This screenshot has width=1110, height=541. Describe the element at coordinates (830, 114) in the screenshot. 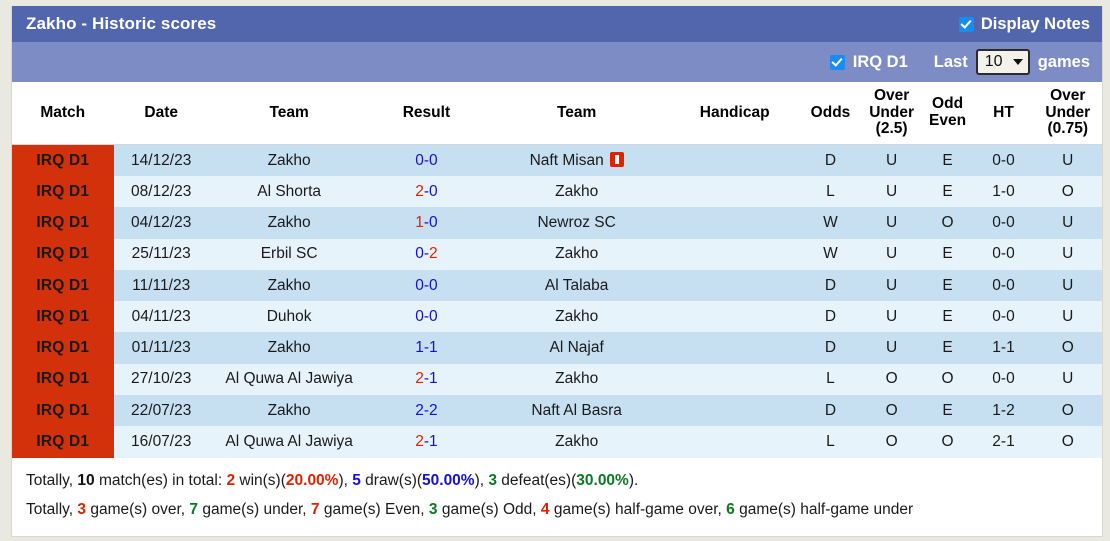

I see `col-header-odds: Odds` at that location.